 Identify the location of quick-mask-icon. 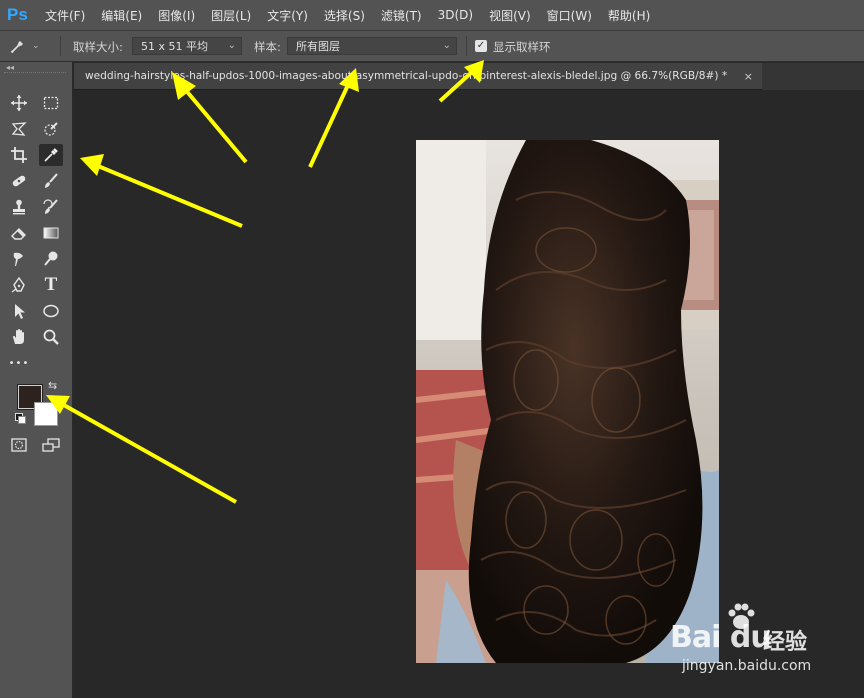
(19, 445).